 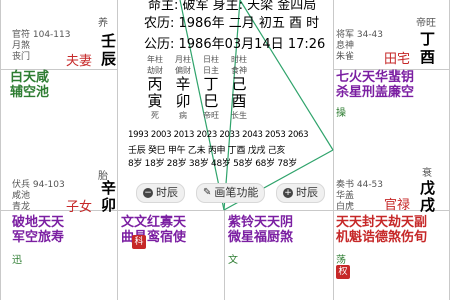 What do you see at coordinates (343, 272) in the screenshot?
I see `hua-badge: 权` at bounding box center [343, 272].